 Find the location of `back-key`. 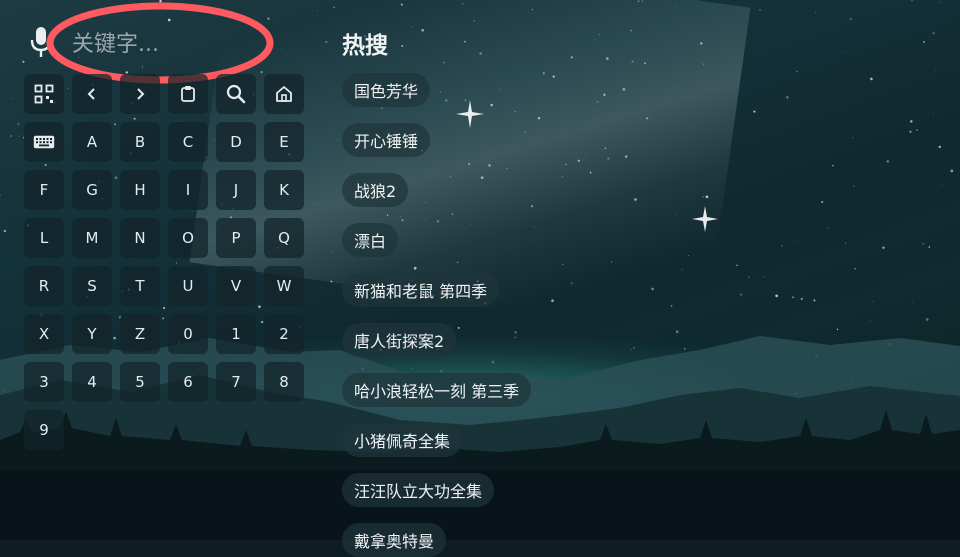

back-key is located at coordinates (92, 94).